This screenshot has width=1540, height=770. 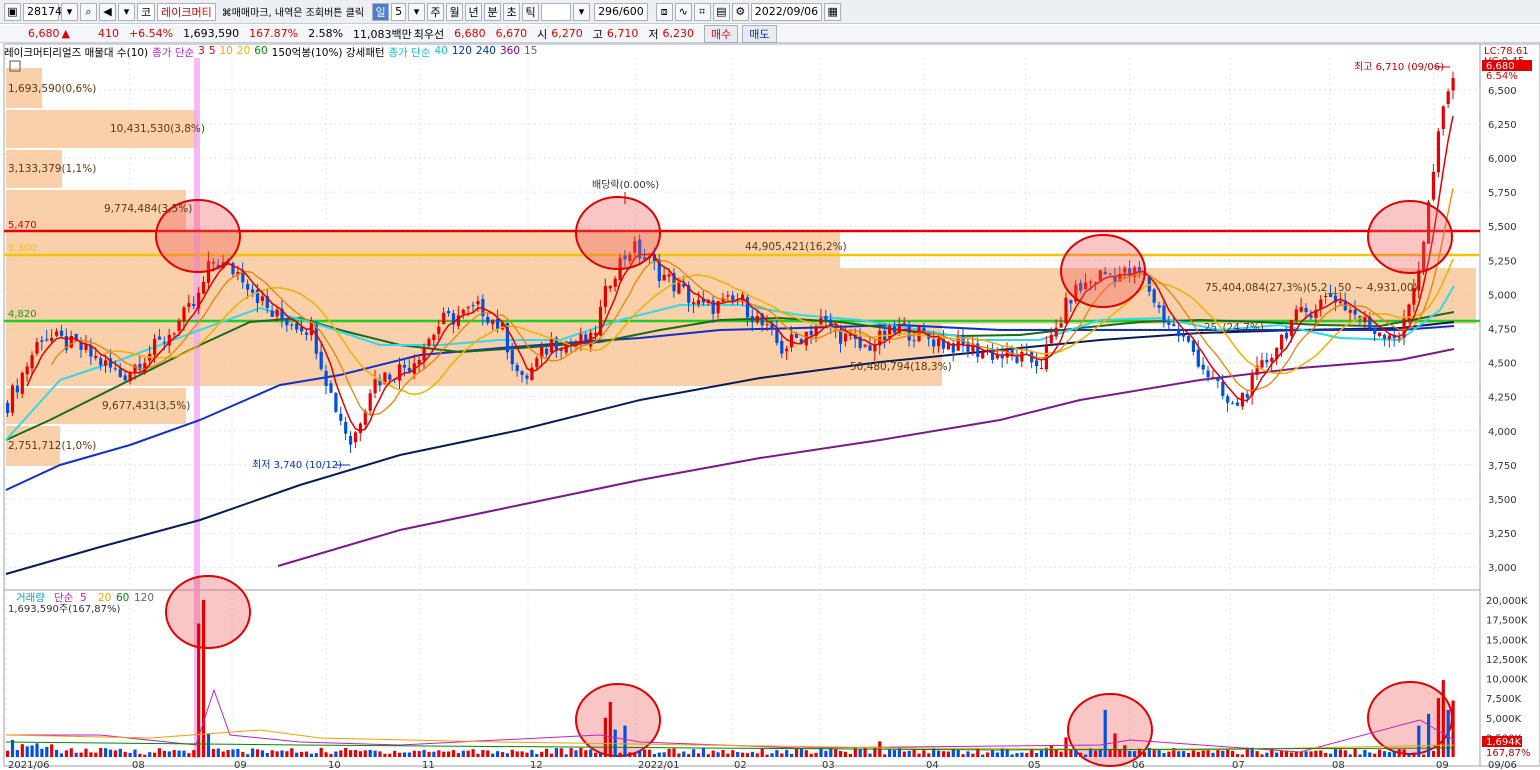 I want to click on price-tick-label: 5,000, so click(x=1502, y=295).